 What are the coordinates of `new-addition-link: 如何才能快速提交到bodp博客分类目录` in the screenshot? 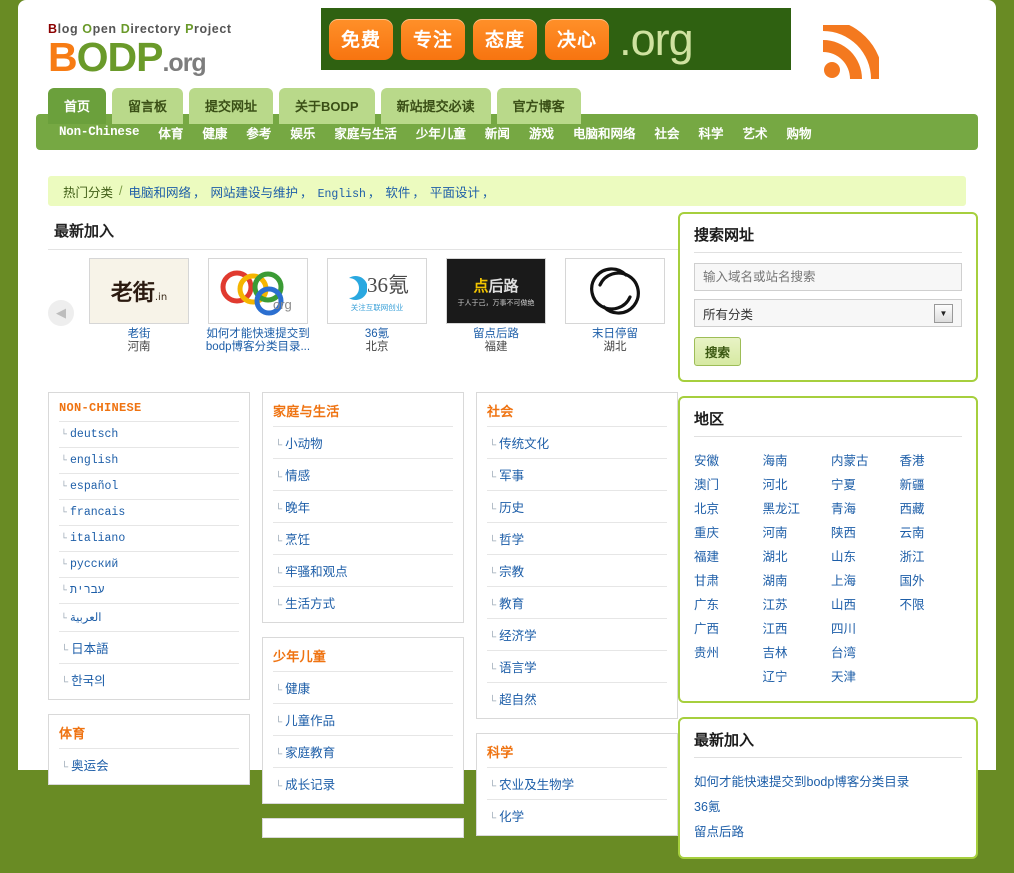 It's located at (828, 780).